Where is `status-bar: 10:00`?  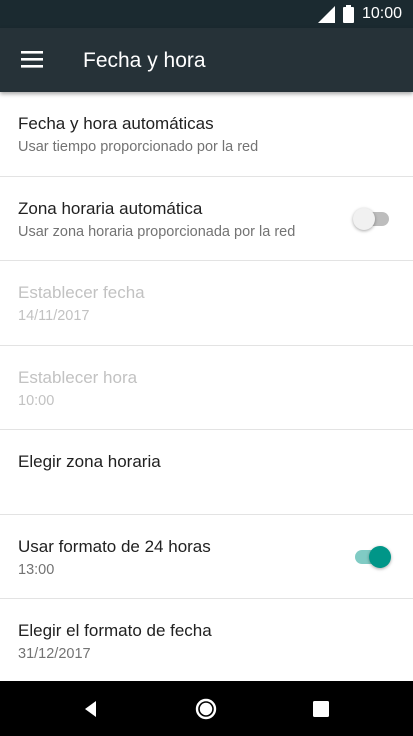 status-bar: 10:00 is located at coordinates (206, 14).